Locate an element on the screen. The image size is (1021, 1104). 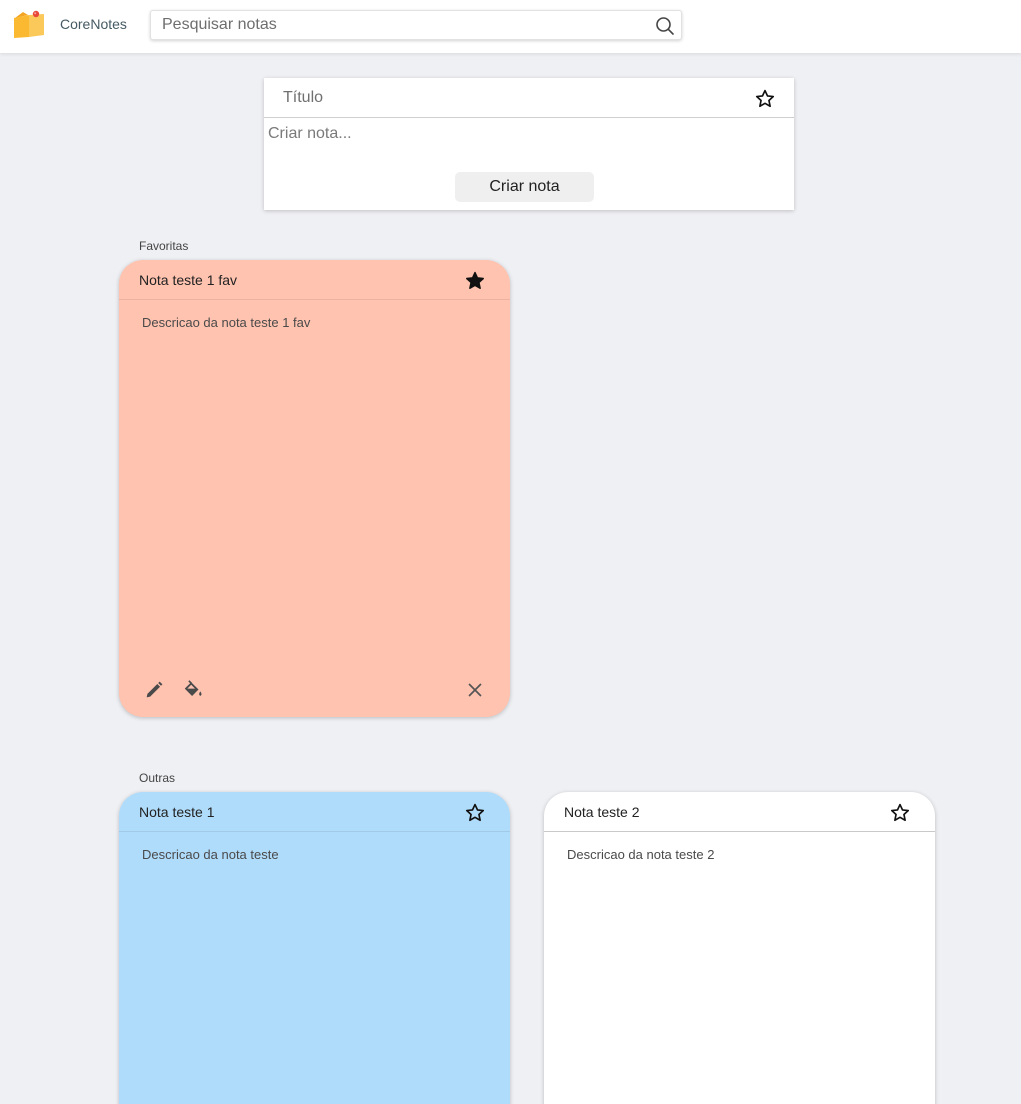
search-icon is located at coordinates (665, 26).